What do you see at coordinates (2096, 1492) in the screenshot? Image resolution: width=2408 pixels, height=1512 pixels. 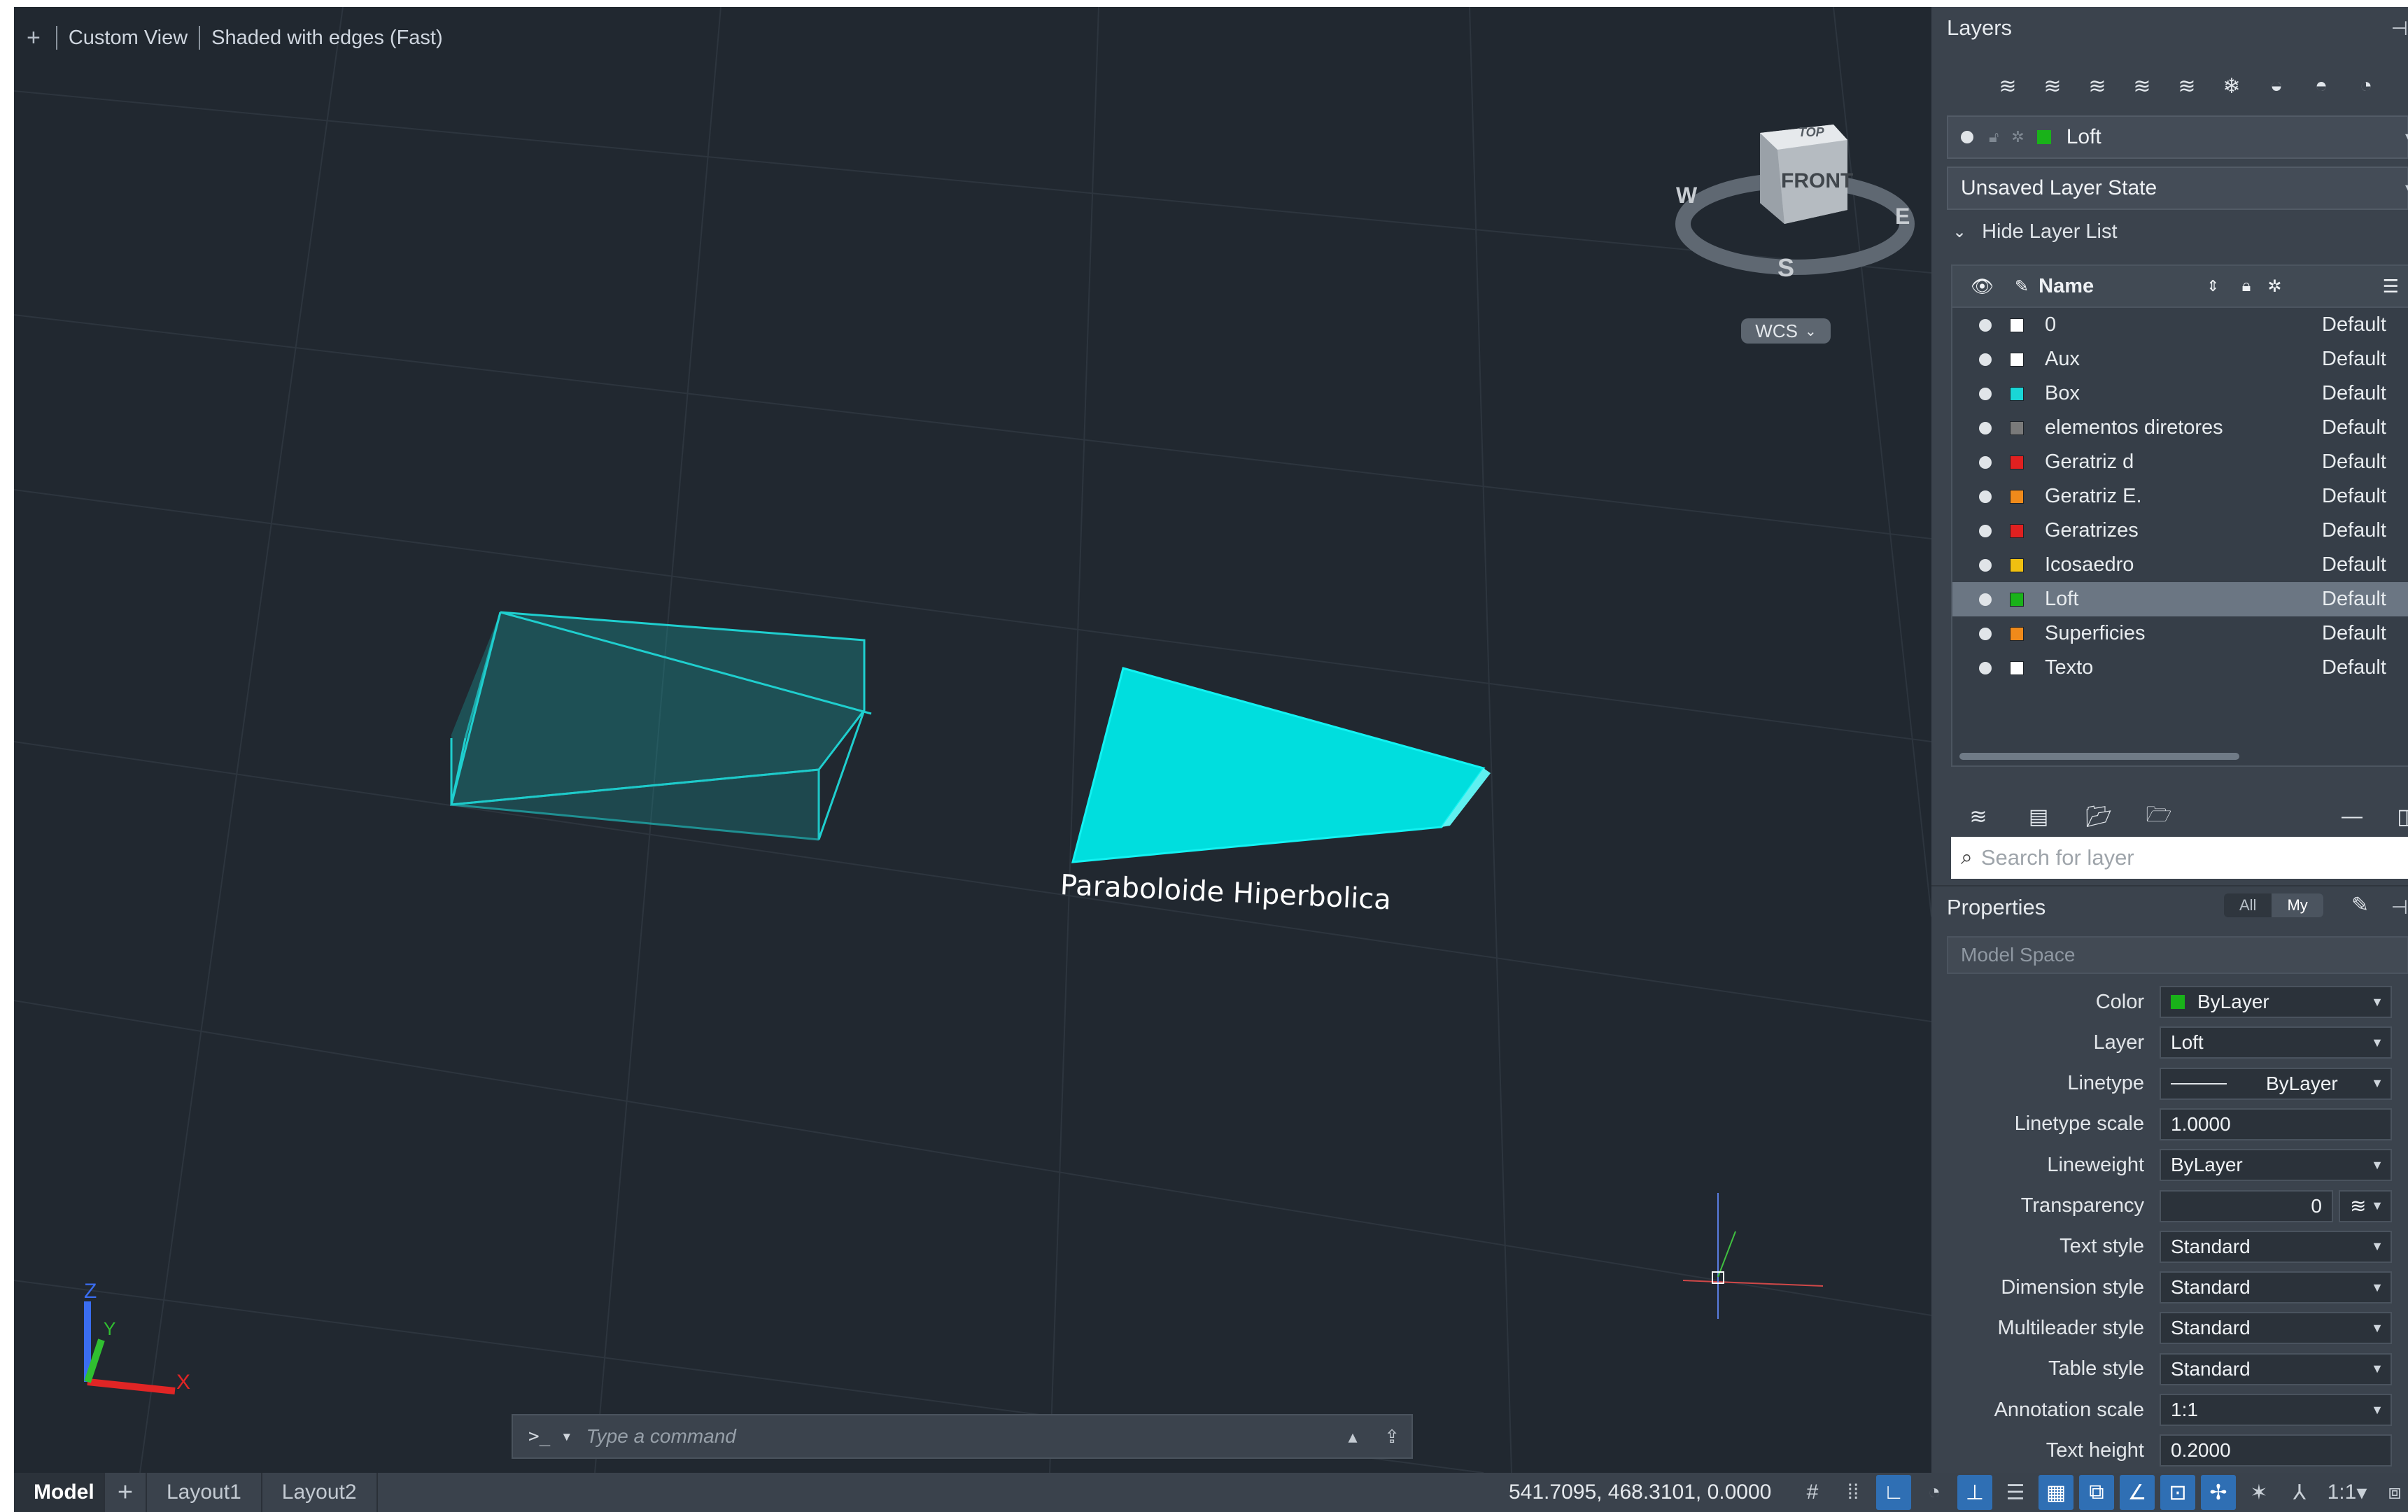 I see `selection-cycling-icon: ⧉` at bounding box center [2096, 1492].